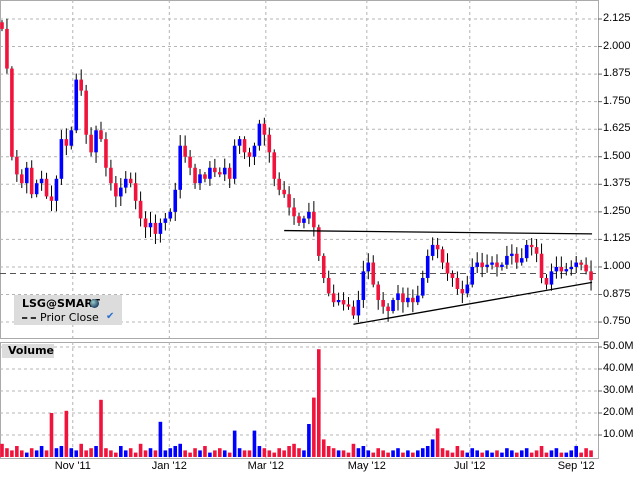 This screenshot has width=640, height=480. Describe the element at coordinates (617, 73) in the screenshot. I see `price-tick-label: 1.875` at that location.